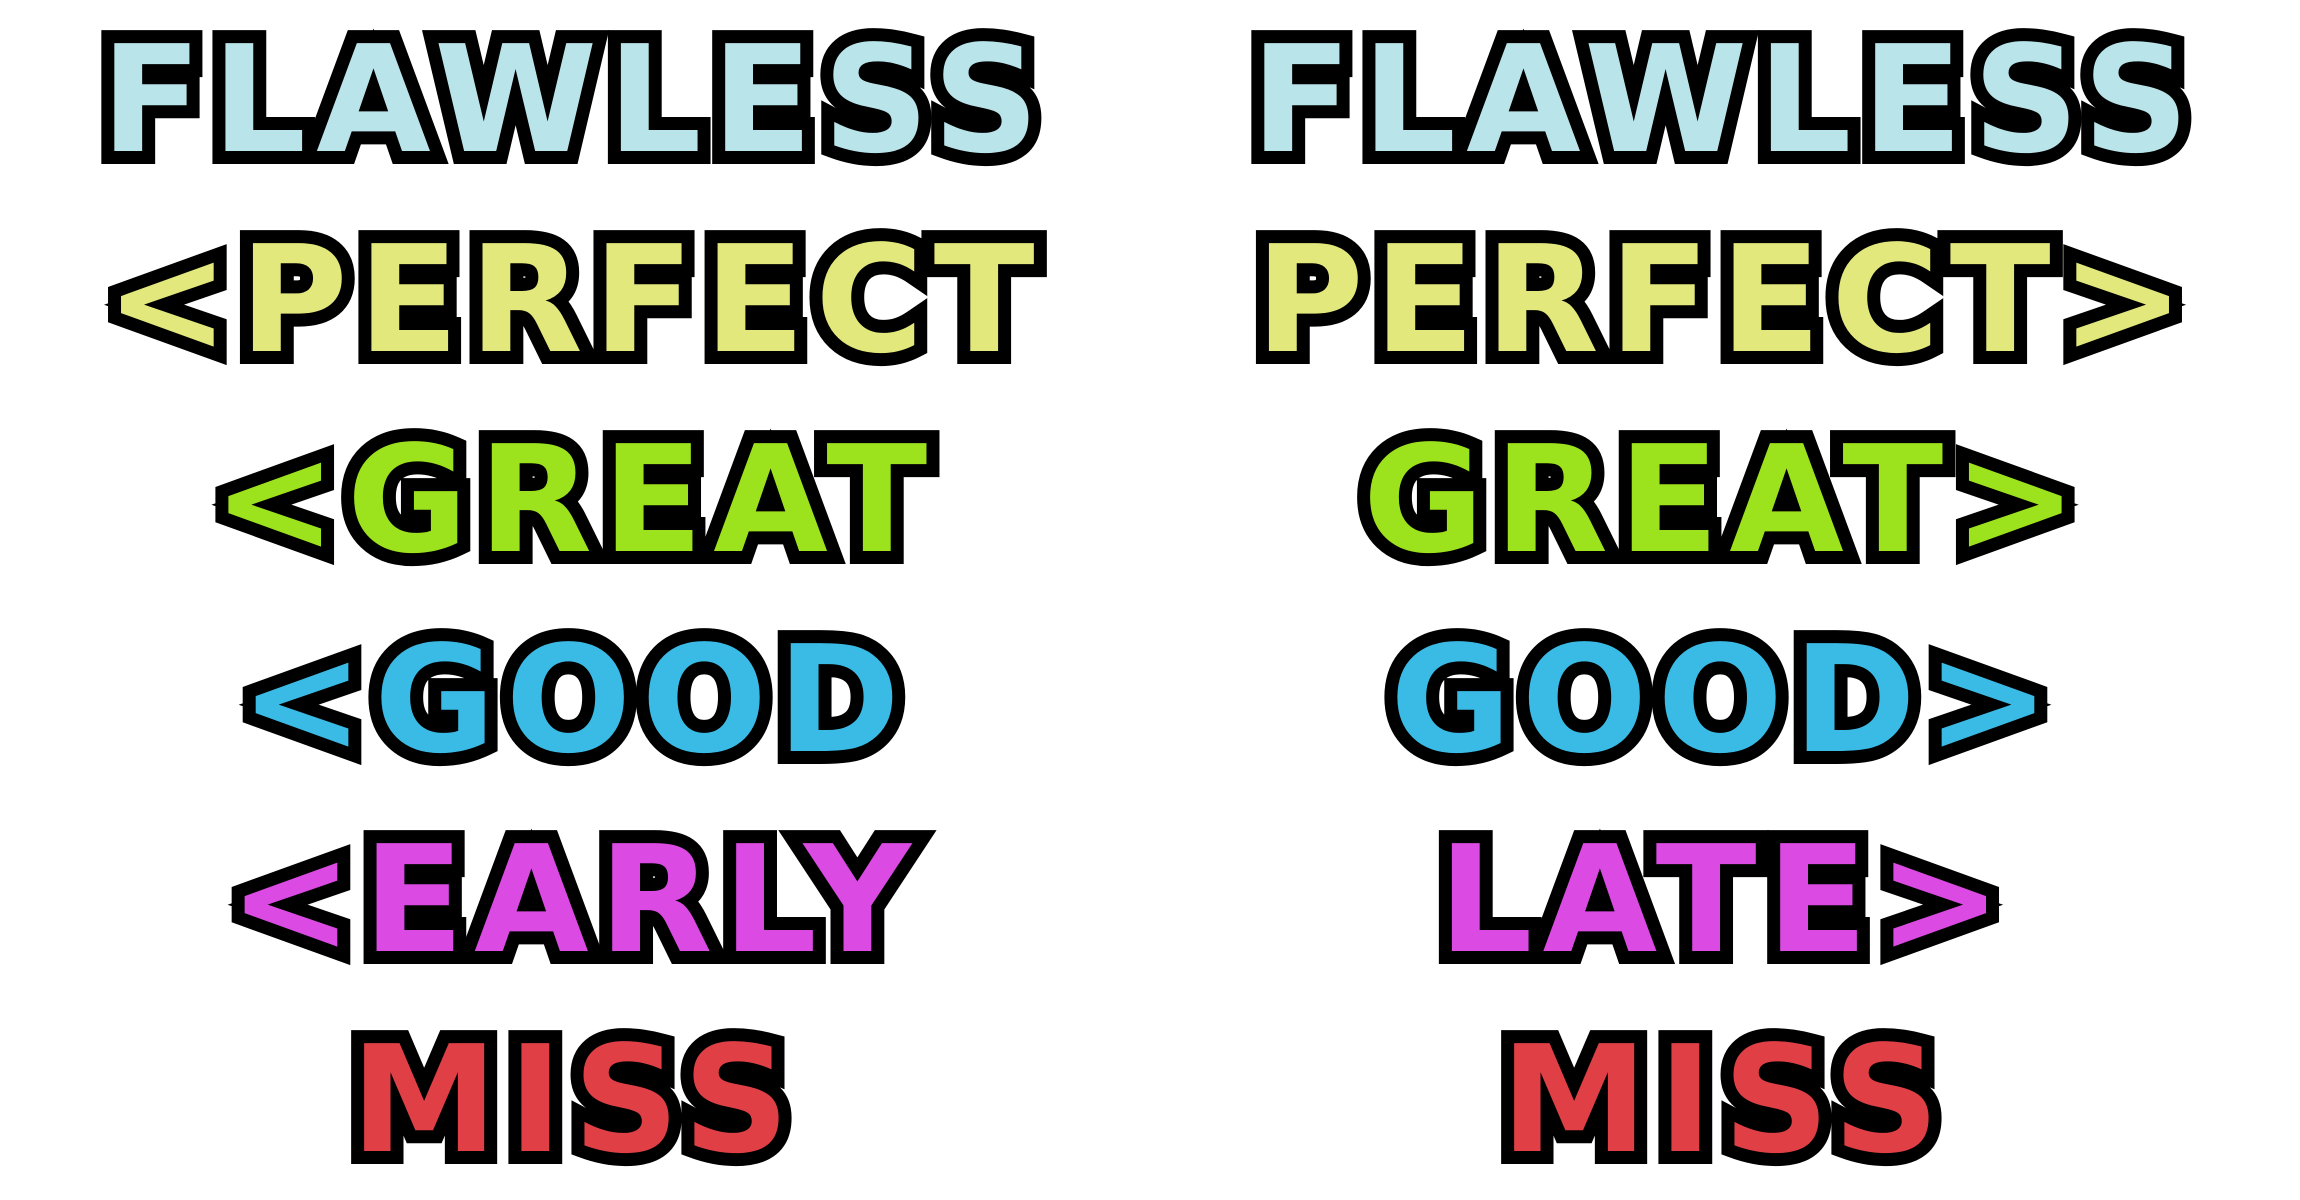 Image resolution: width=2300 pixels, height=1200 pixels. Describe the element at coordinates (569, 300) in the screenshot. I see `perfect-early-label: <PERFECT` at that location.